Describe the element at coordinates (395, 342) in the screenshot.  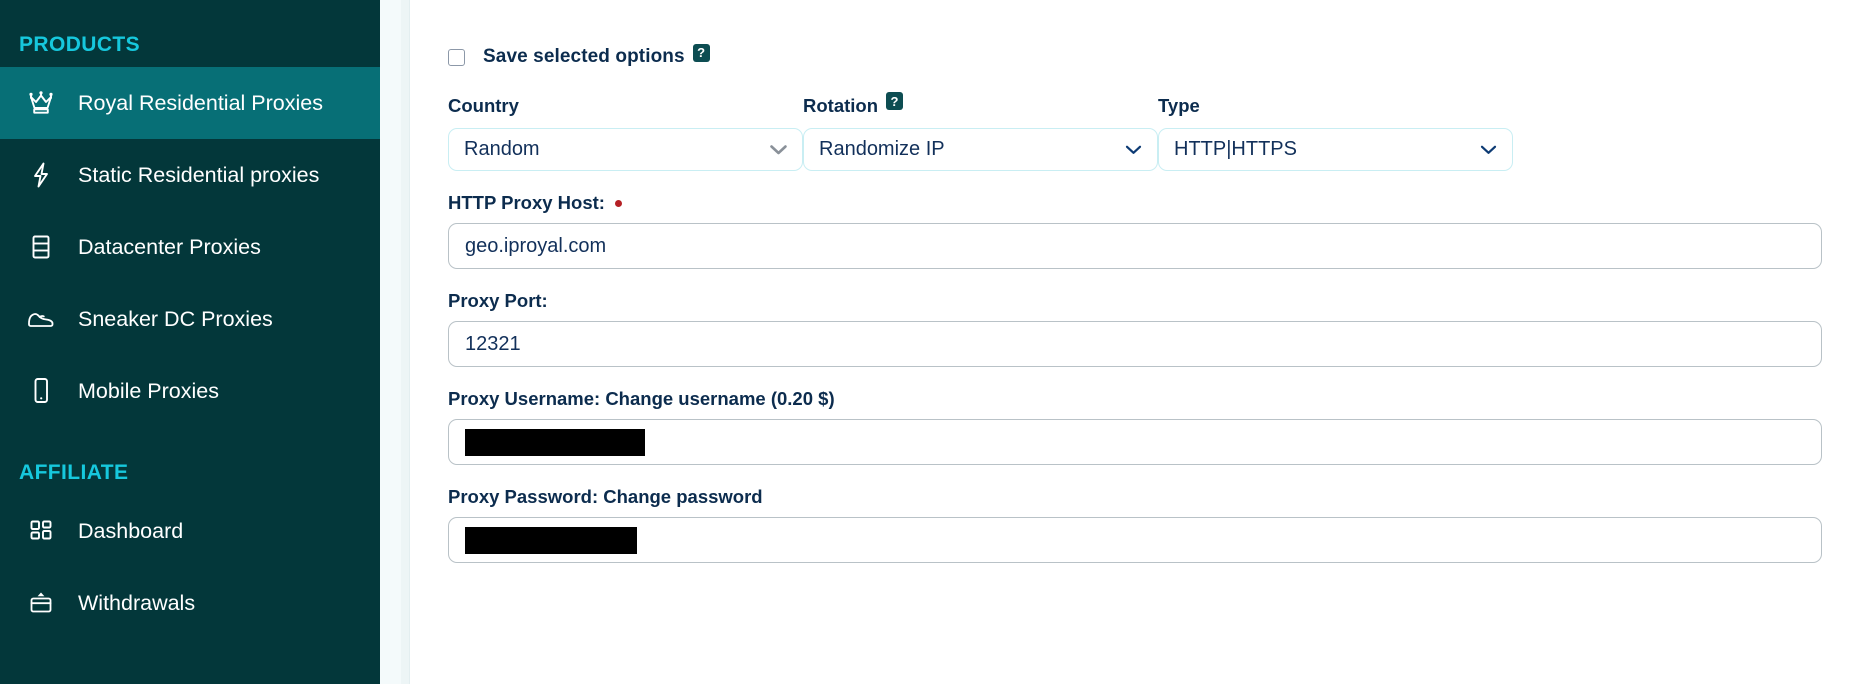
I see `content-gutter` at that location.